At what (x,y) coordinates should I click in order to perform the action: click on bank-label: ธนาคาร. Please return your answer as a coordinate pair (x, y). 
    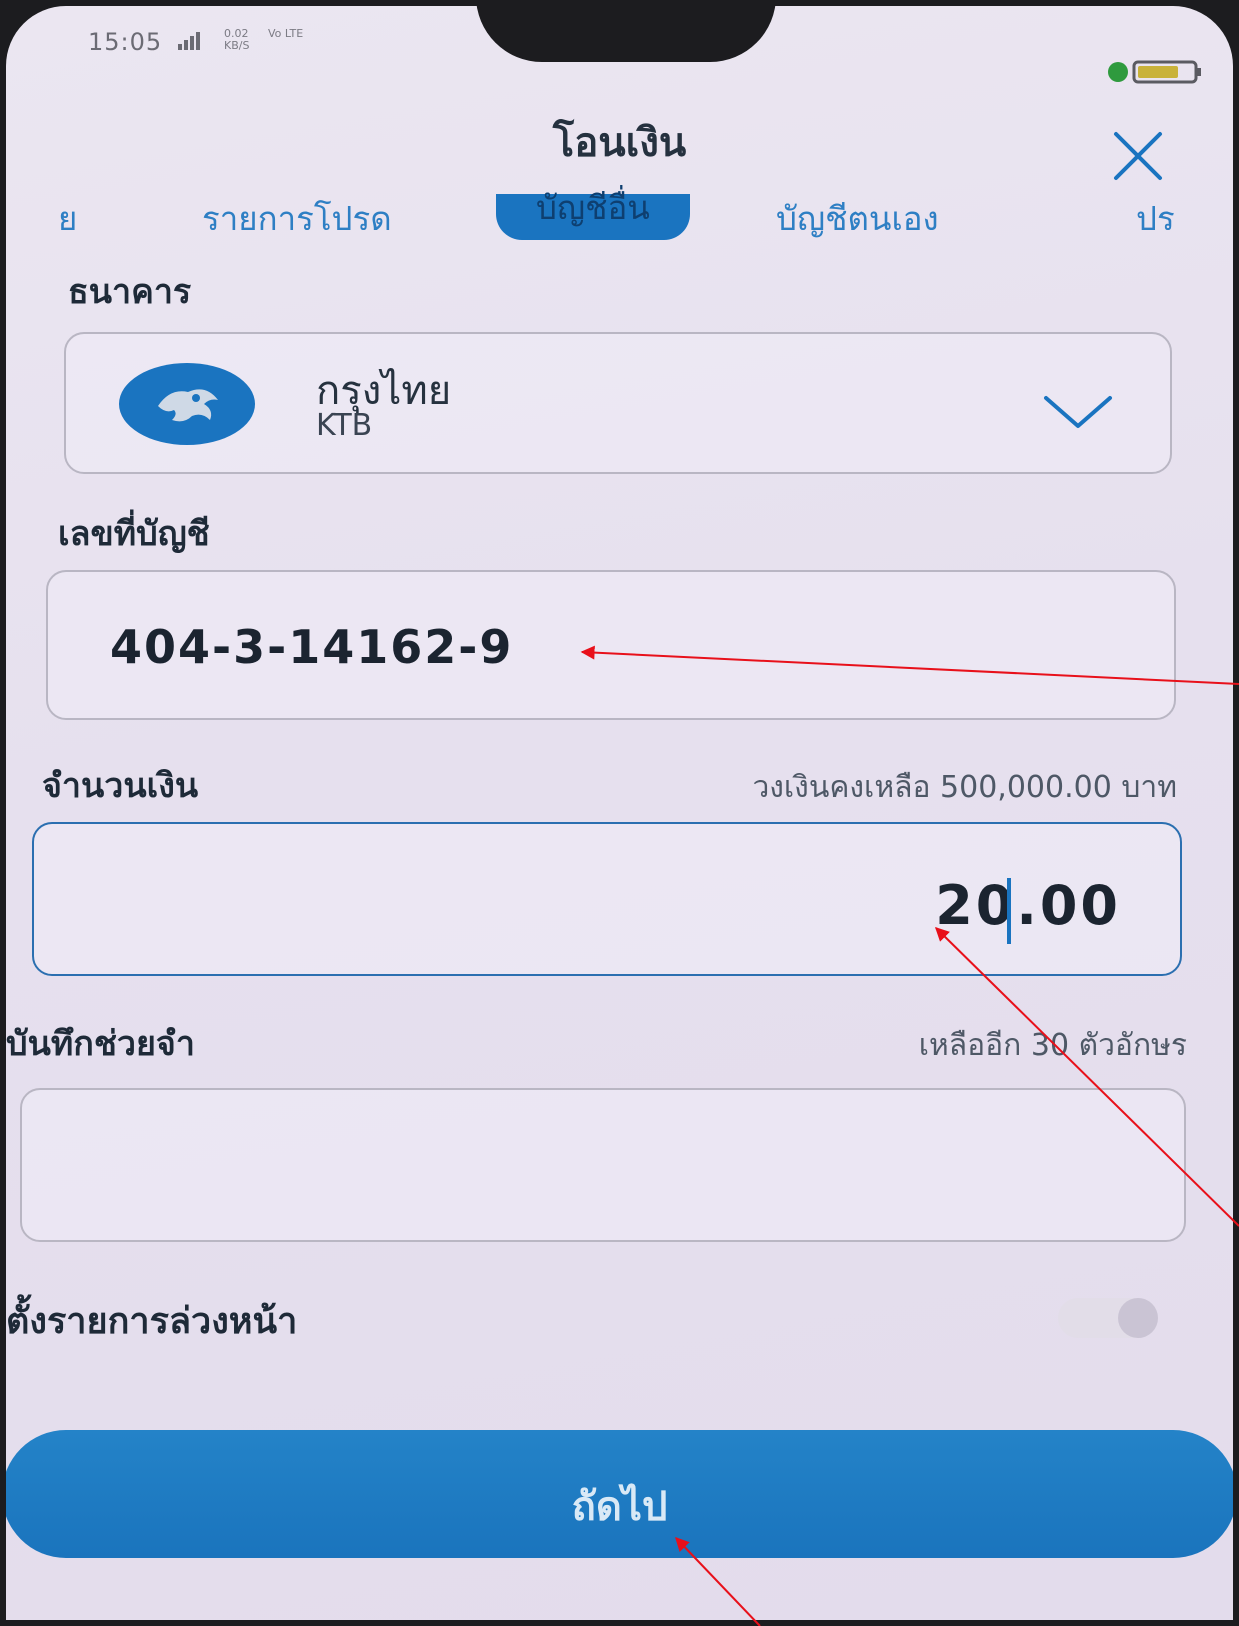
    Looking at the image, I should click on (130, 292).